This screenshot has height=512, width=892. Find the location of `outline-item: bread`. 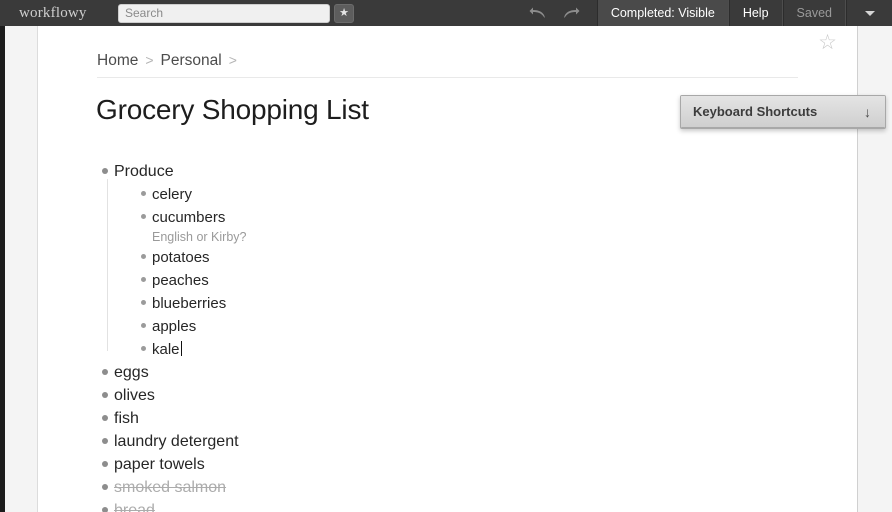

outline-item: bread is located at coordinates (376, 505).